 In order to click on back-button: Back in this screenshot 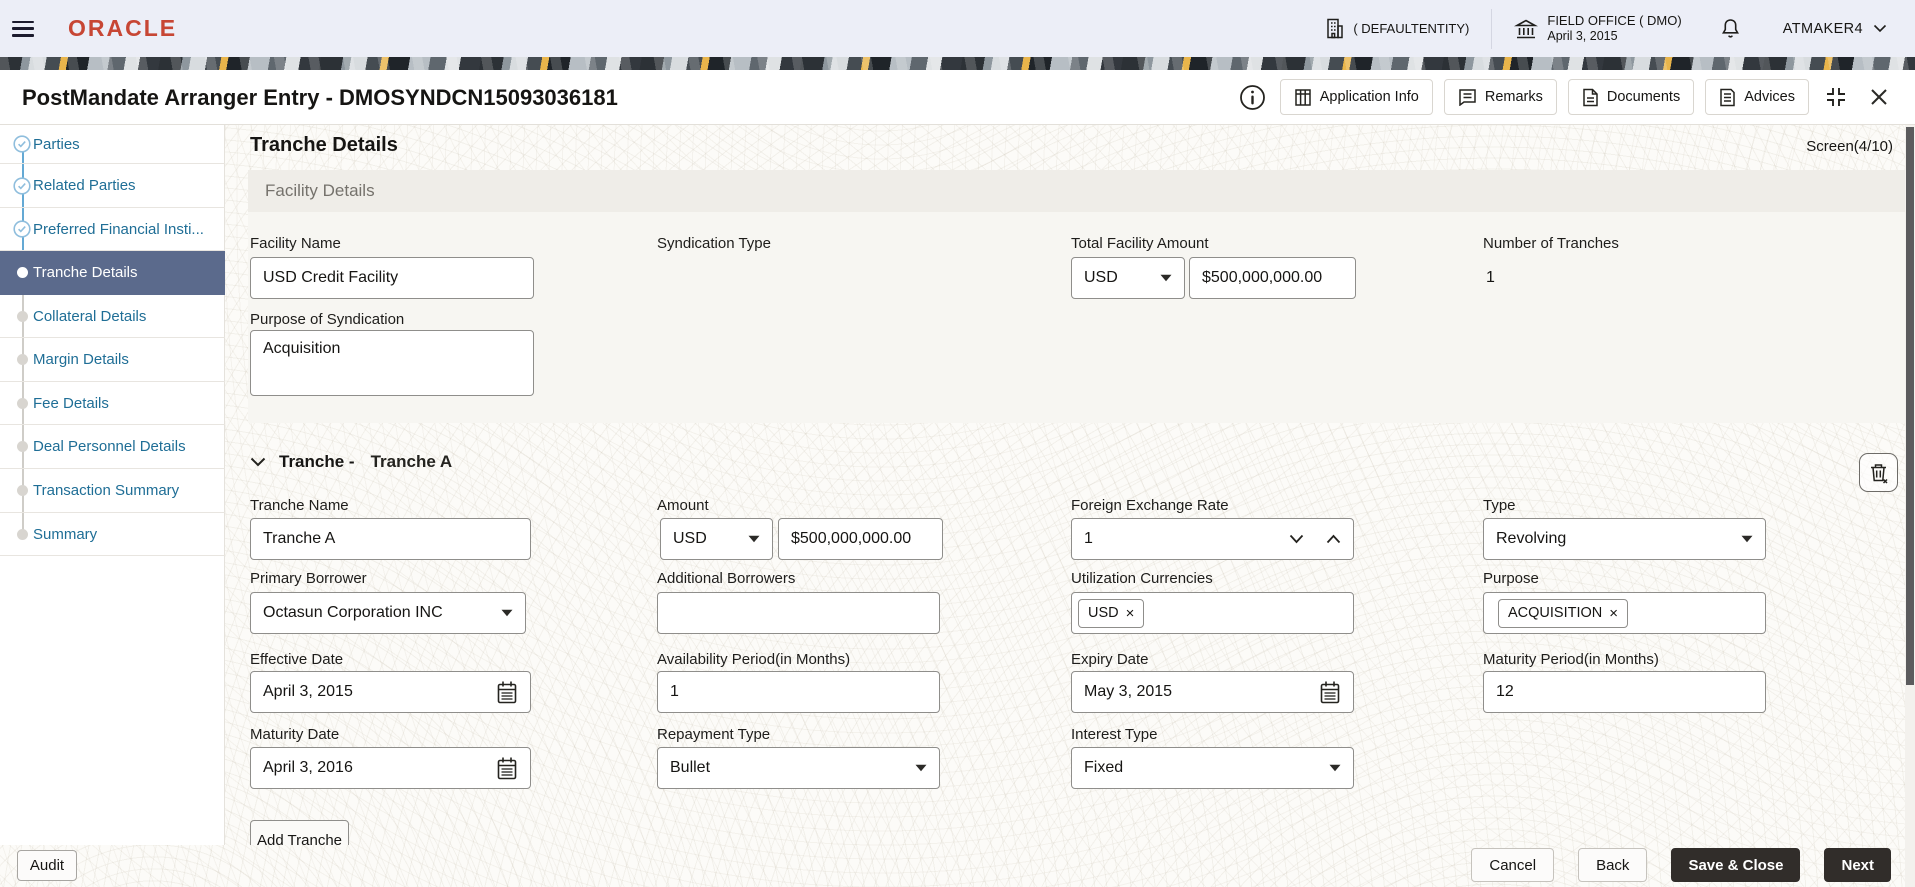, I will do `click(1613, 865)`.